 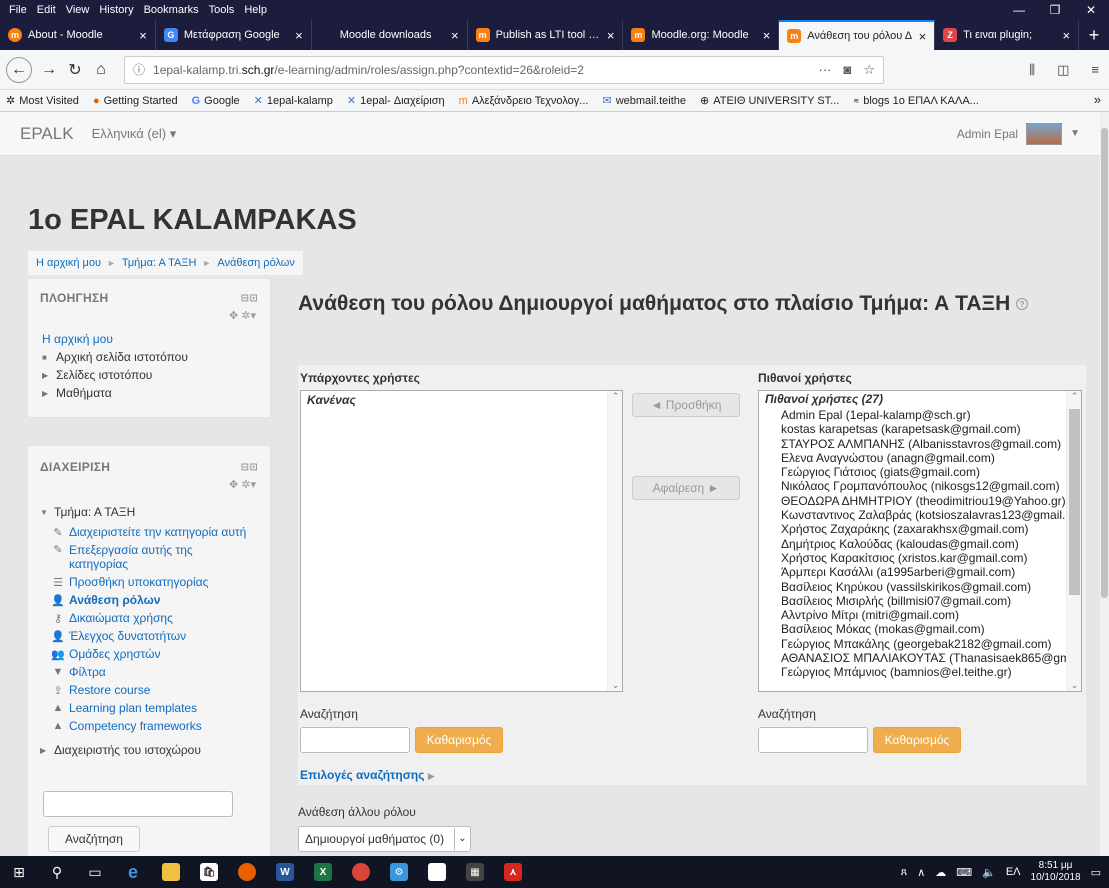 What do you see at coordinates (150, 339) in the screenshot?
I see `nav-home-link: Η αρχική μου` at bounding box center [150, 339].